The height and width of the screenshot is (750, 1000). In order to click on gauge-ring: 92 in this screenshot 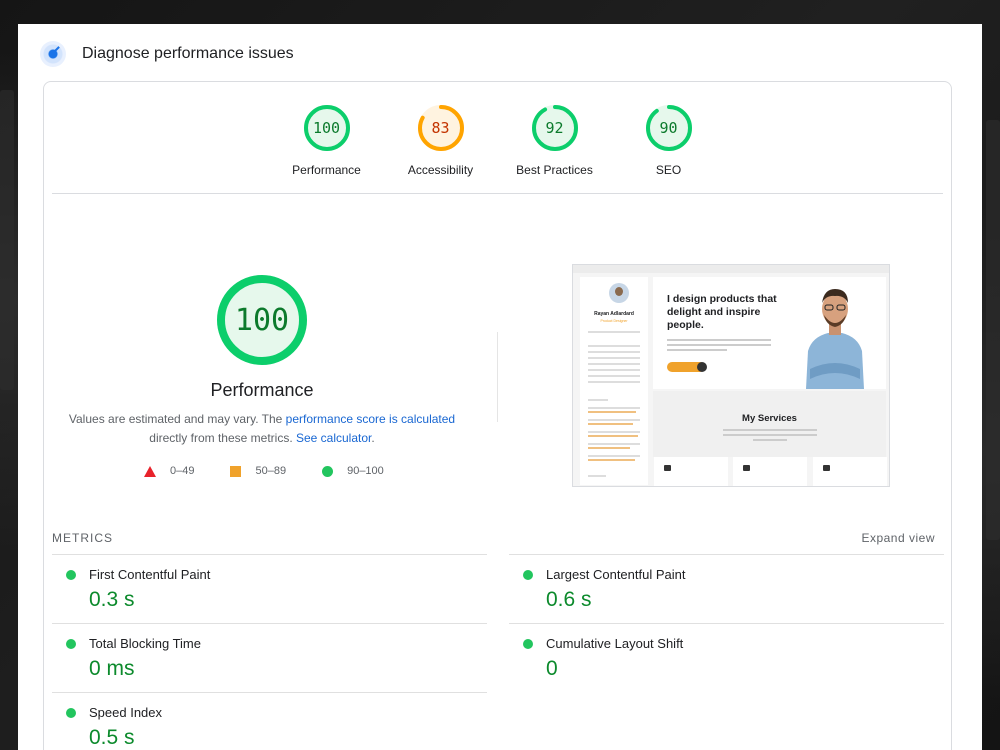, I will do `click(555, 128)`.